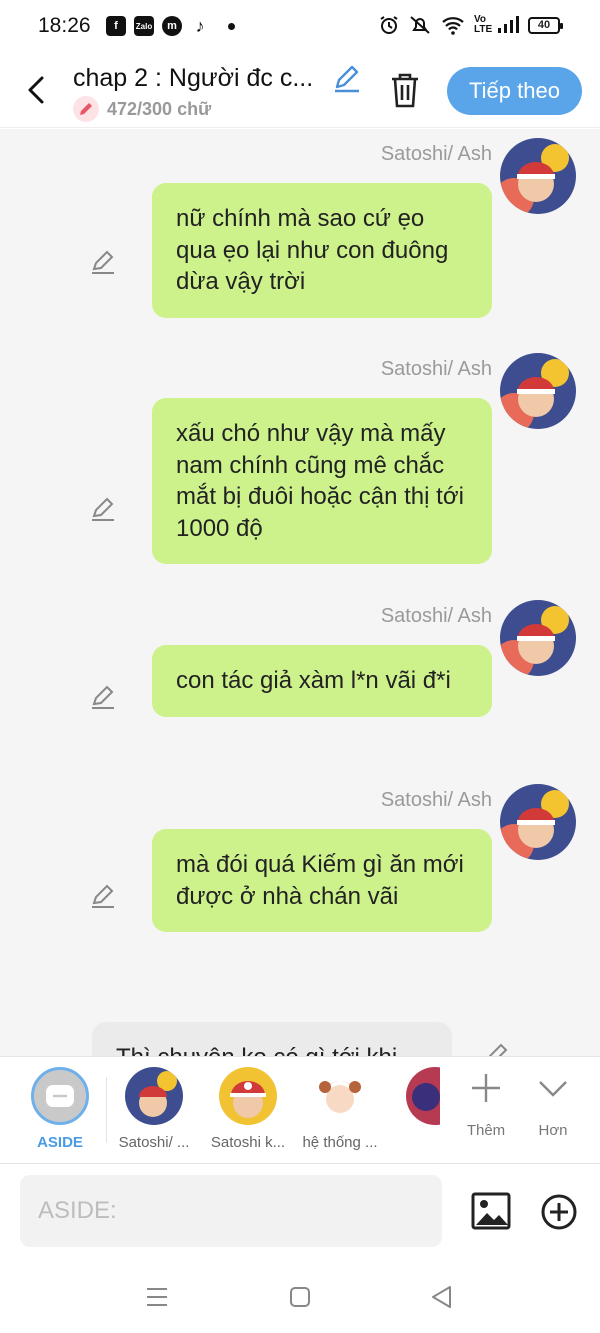 The width and height of the screenshot is (600, 1333). What do you see at coordinates (553, 1105) in the screenshot?
I see `expand-characters-button: Hơn` at bounding box center [553, 1105].